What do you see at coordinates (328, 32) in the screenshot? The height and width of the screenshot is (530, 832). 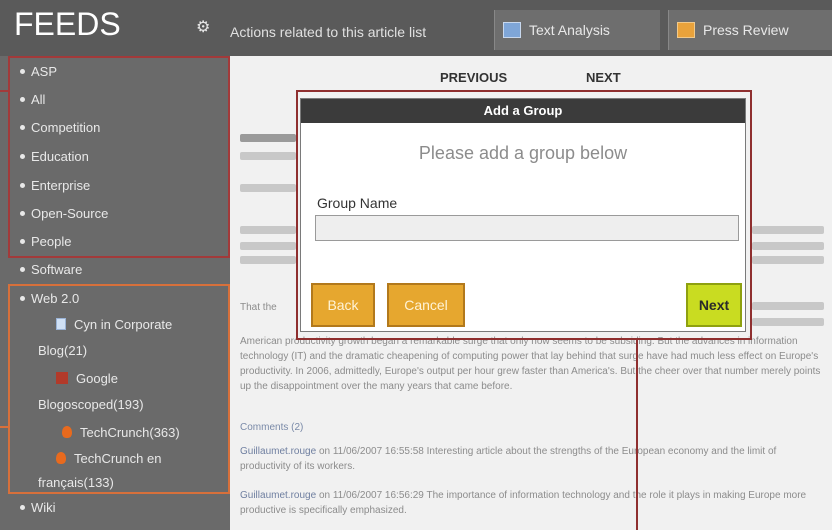 I see `actions-label: Actions related to this article list` at bounding box center [328, 32].